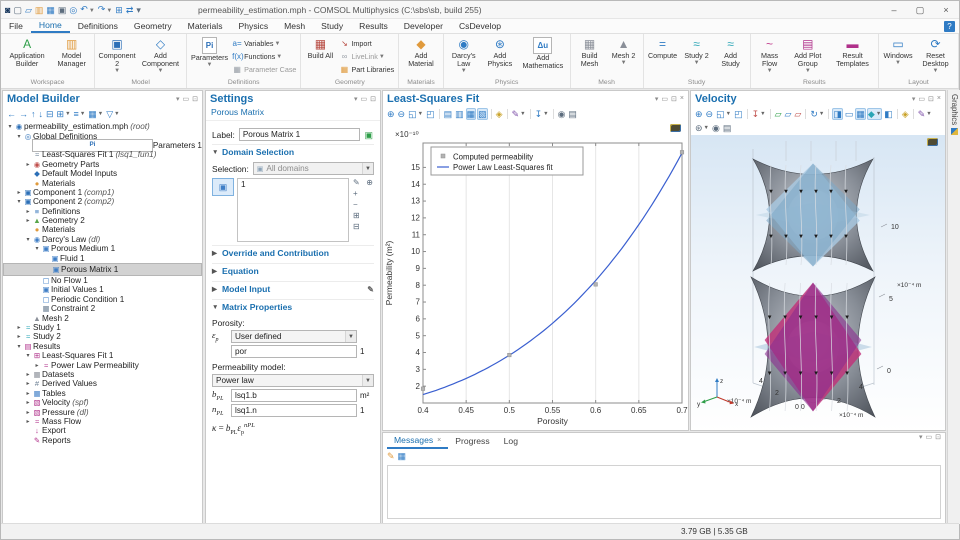 This screenshot has height=540, width=960. What do you see at coordinates (731, 52) in the screenshot?
I see `ribbon-button-add-study: ≈ Add Study` at bounding box center [731, 52].